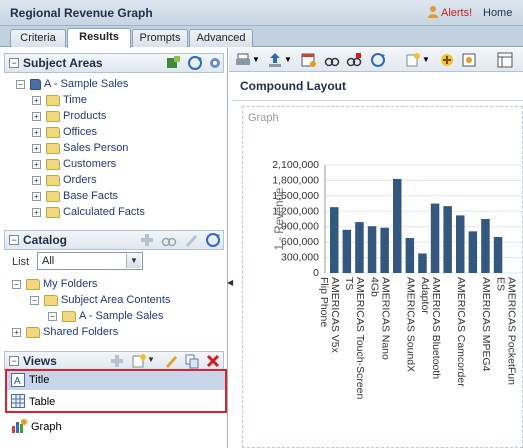 This screenshot has width=523, height=448. I want to click on x-tick-label: AMERICAS BluetoothAdaptor, so click(430, 328).